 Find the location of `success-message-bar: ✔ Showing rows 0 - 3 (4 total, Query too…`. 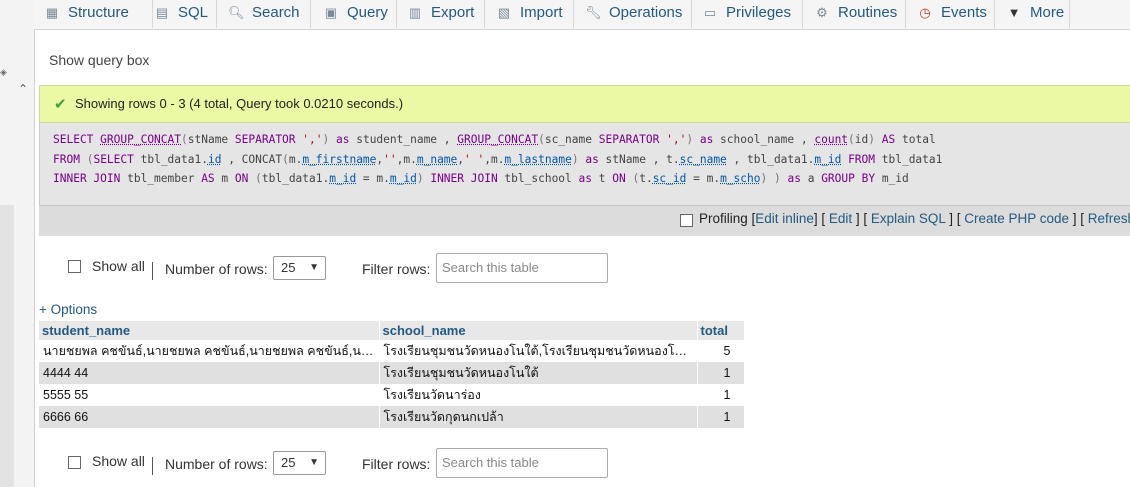

success-message-bar: ✔ Showing rows 0 - 3 (4 total, Query too… is located at coordinates (584, 104).